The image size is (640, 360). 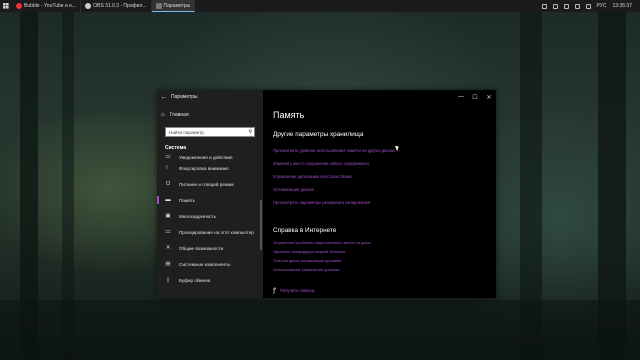 I want to click on sidebar-item-label: Фокусировка внимания, so click(x=204, y=168).